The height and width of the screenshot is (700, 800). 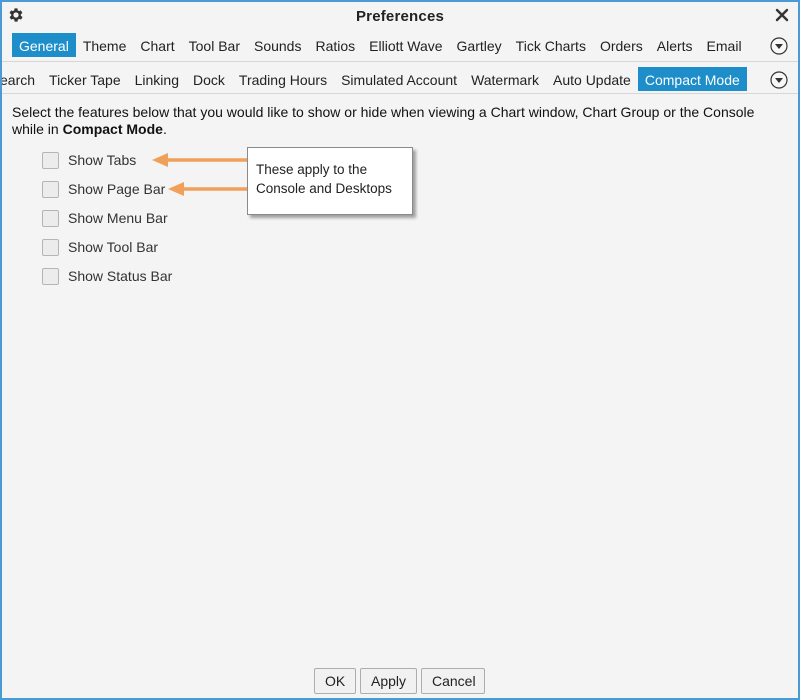 I want to click on cancel-button: Cancel, so click(x=453, y=681).